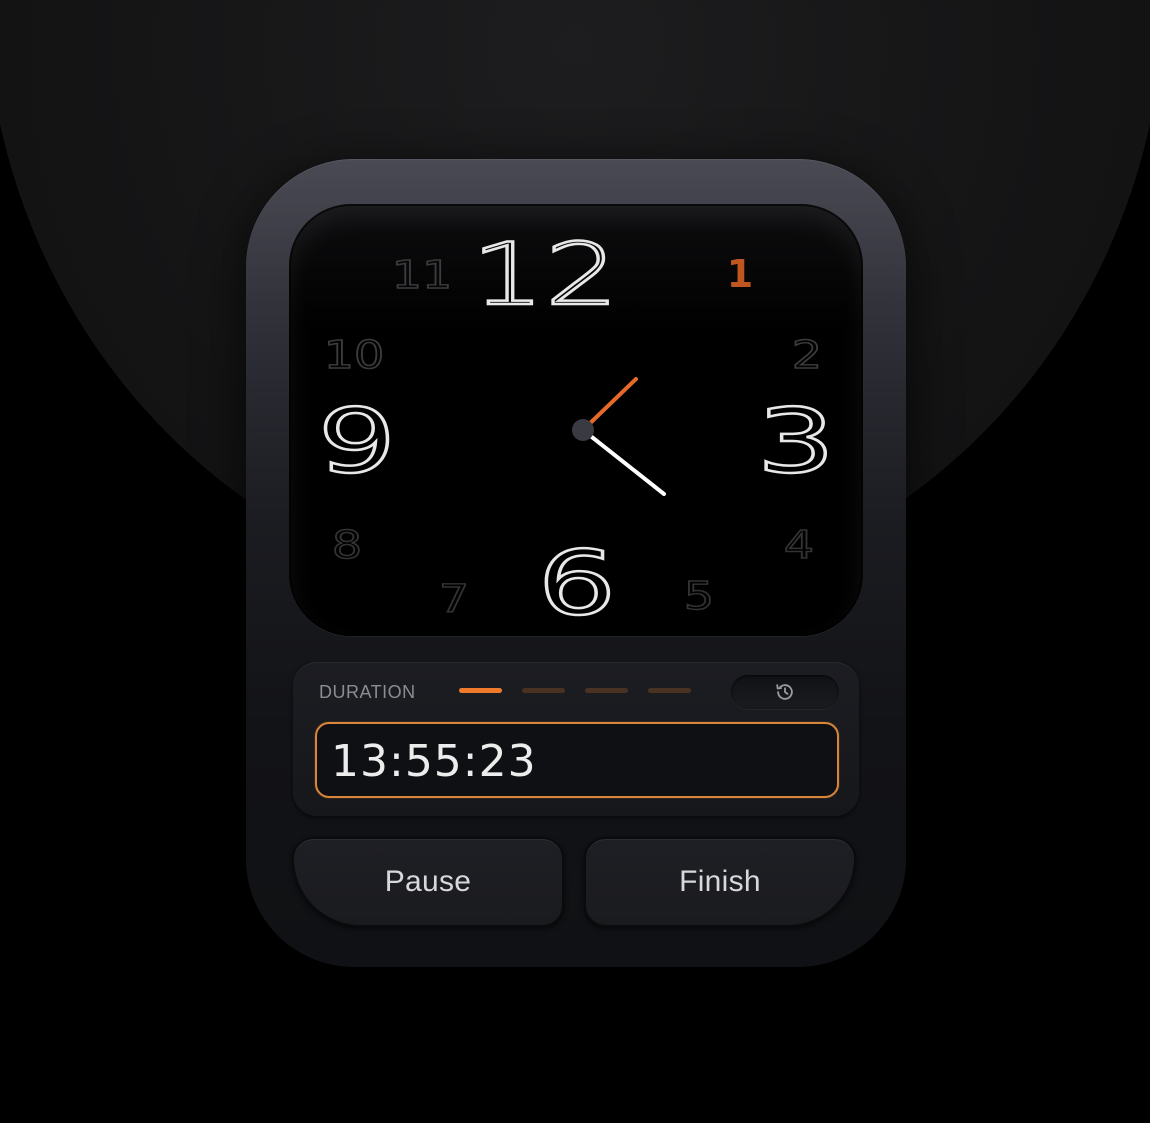 This screenshot has height=1123, width=1150. What do you see at coordinates (577, 584) in the screenshot?
I see `numeral-6: 6` at bounding box center [577, 584].